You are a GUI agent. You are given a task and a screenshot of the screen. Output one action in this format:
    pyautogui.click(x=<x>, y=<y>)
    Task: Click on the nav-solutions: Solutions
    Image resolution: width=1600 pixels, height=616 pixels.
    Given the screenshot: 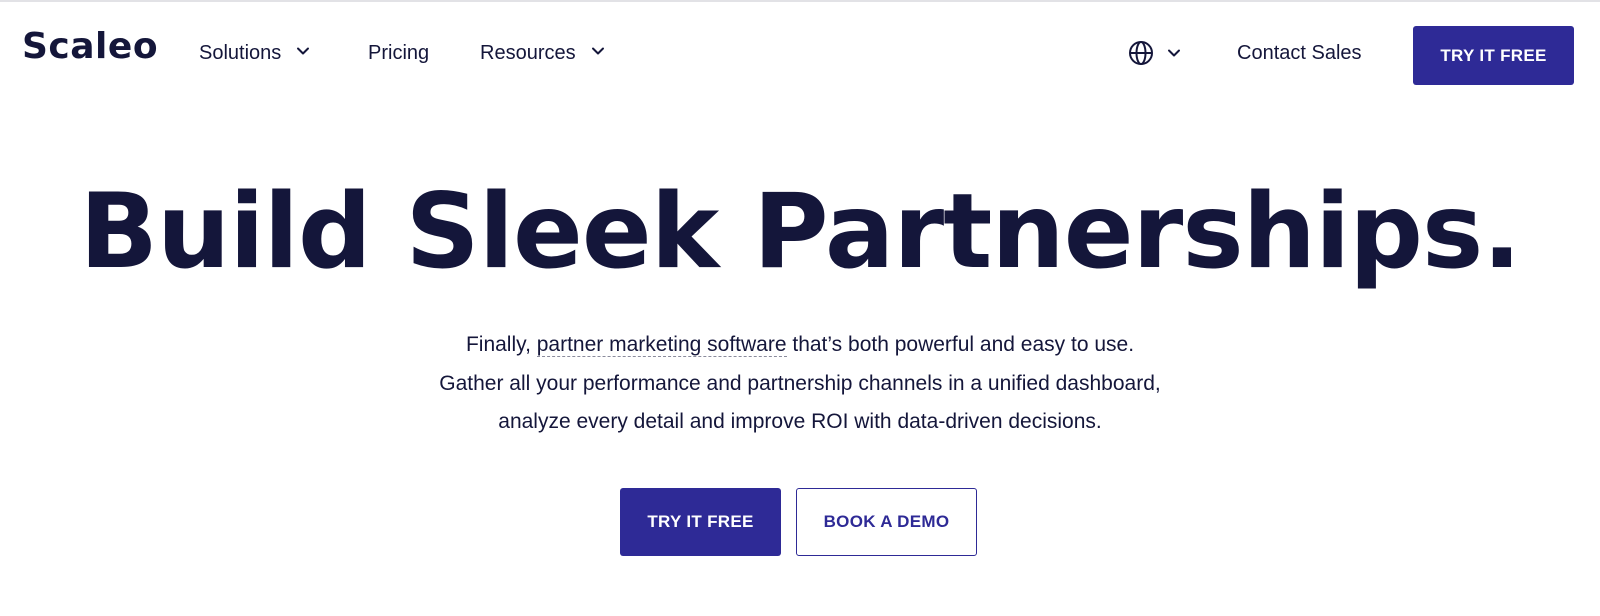 What is the action you would take?
    pyautogui.click(x=255, y=53)
    